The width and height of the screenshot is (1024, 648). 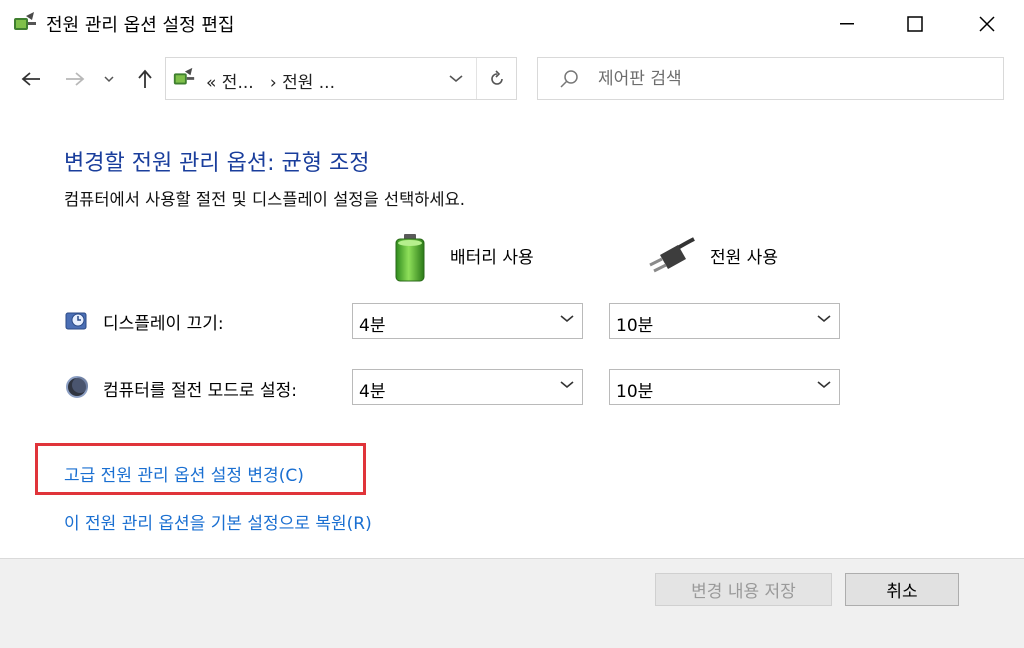 I want to click on column-header-plugged-in: 전원 사용, so click(x=744, y=258).